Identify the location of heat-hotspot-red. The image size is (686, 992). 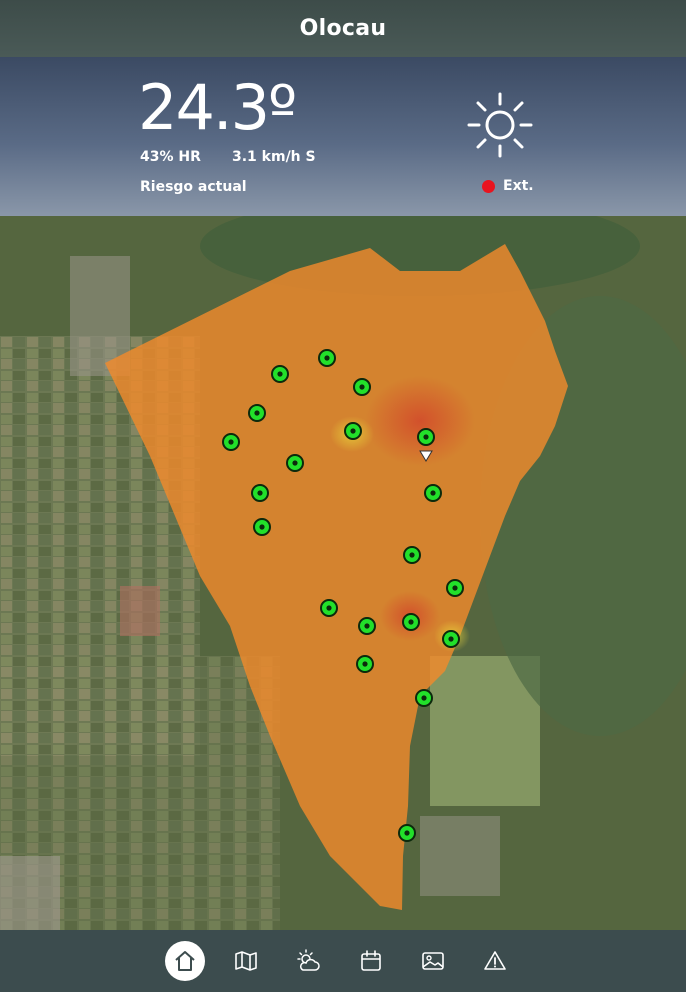
(420, 421).